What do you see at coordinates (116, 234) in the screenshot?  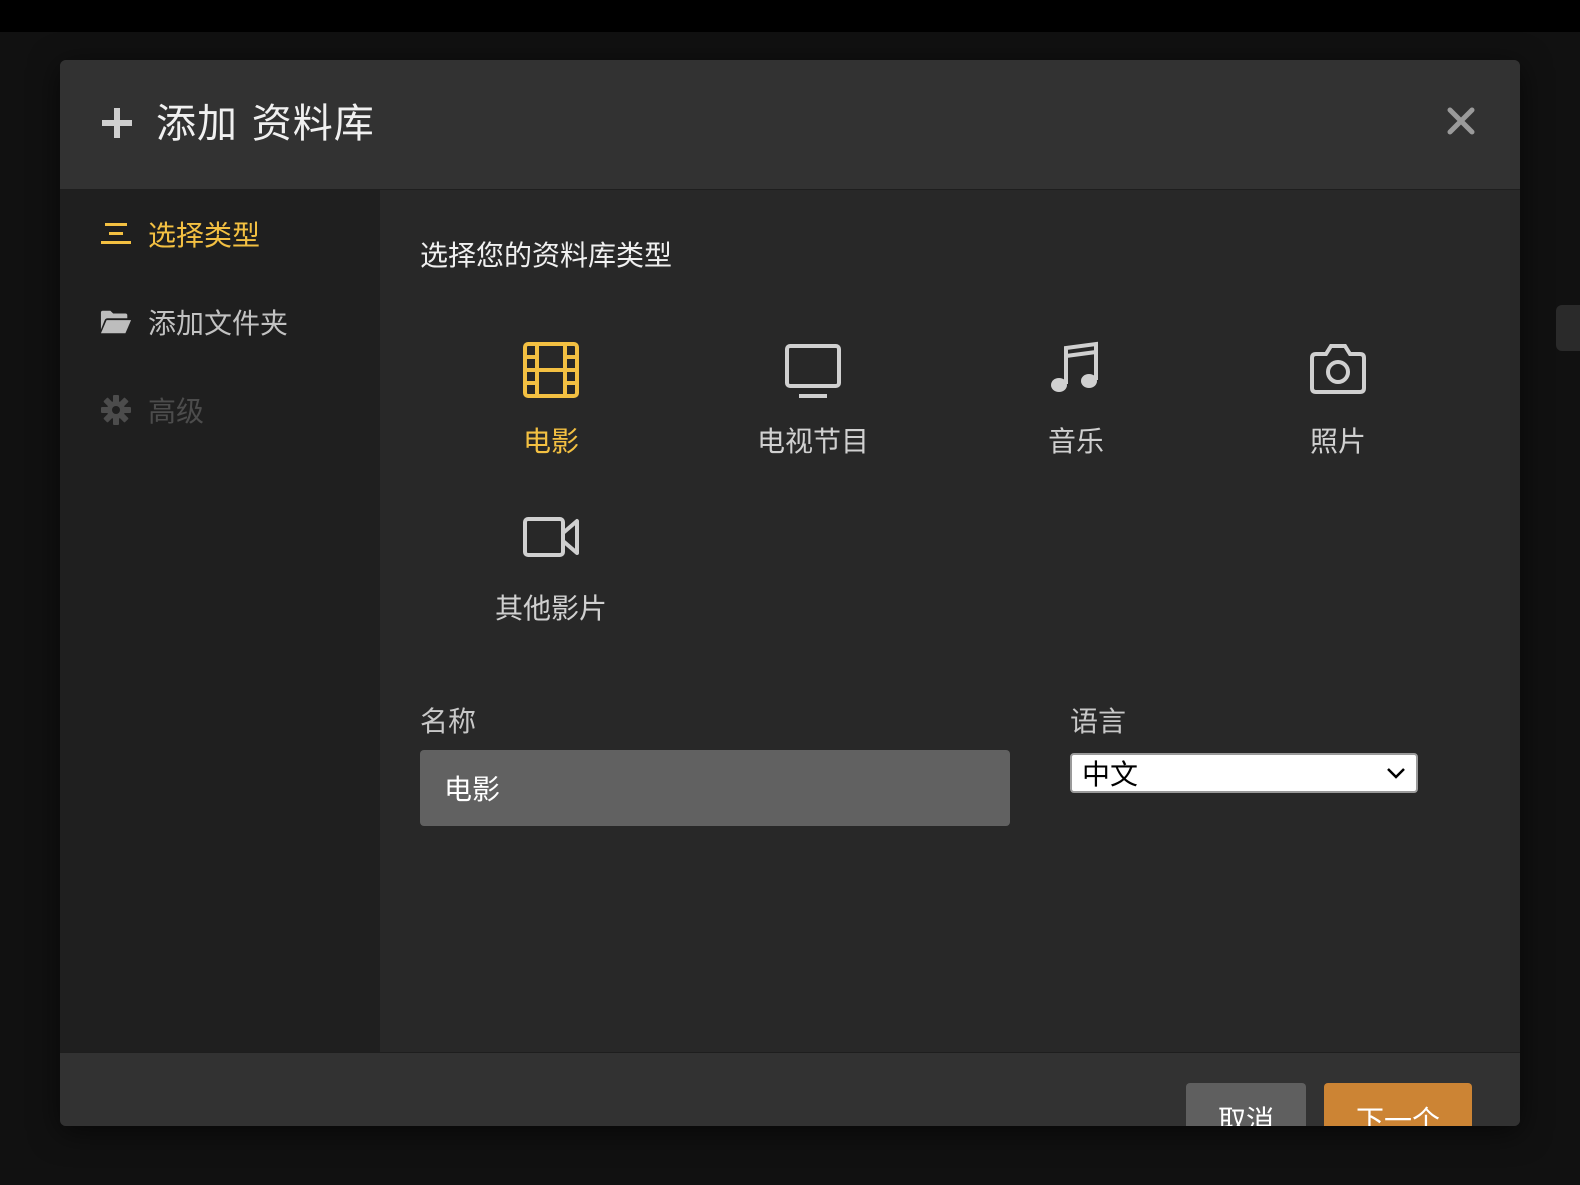 I see `list-icon` at bounding box center [116, 234].